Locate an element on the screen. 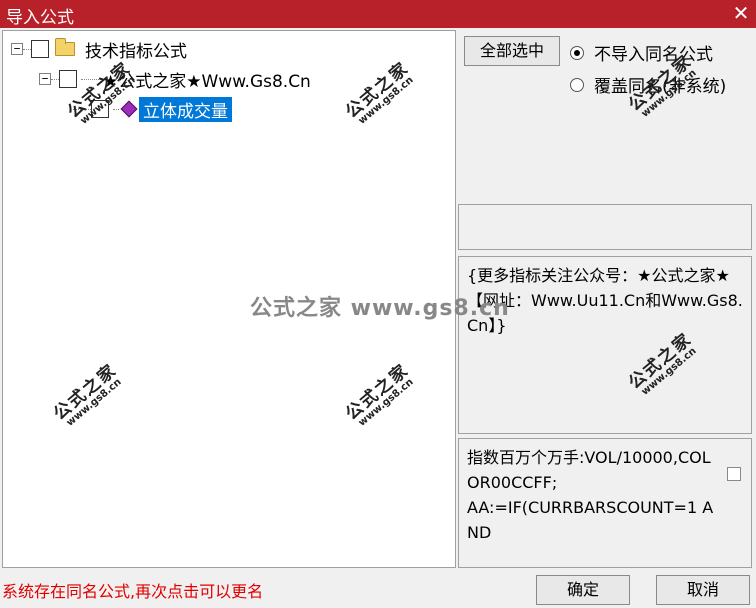 The height and width of the screenshot is (608, 756). tree-node-leaf: 立体成交量 is located at coordinates (152, 109).